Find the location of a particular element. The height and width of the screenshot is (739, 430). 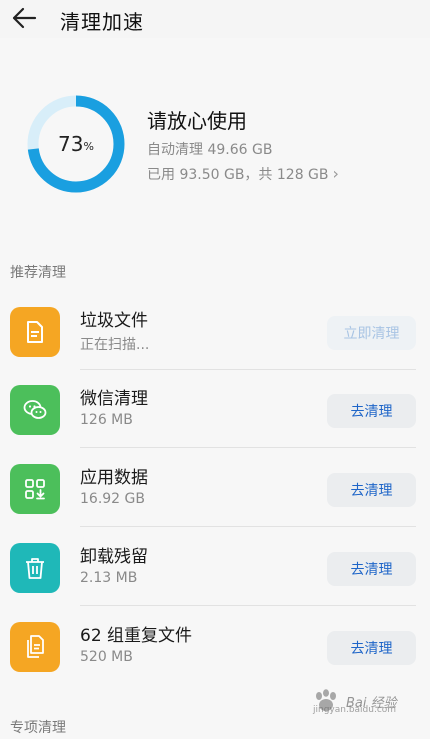

duplicate-file-icon is located at coordinates (35, 647).